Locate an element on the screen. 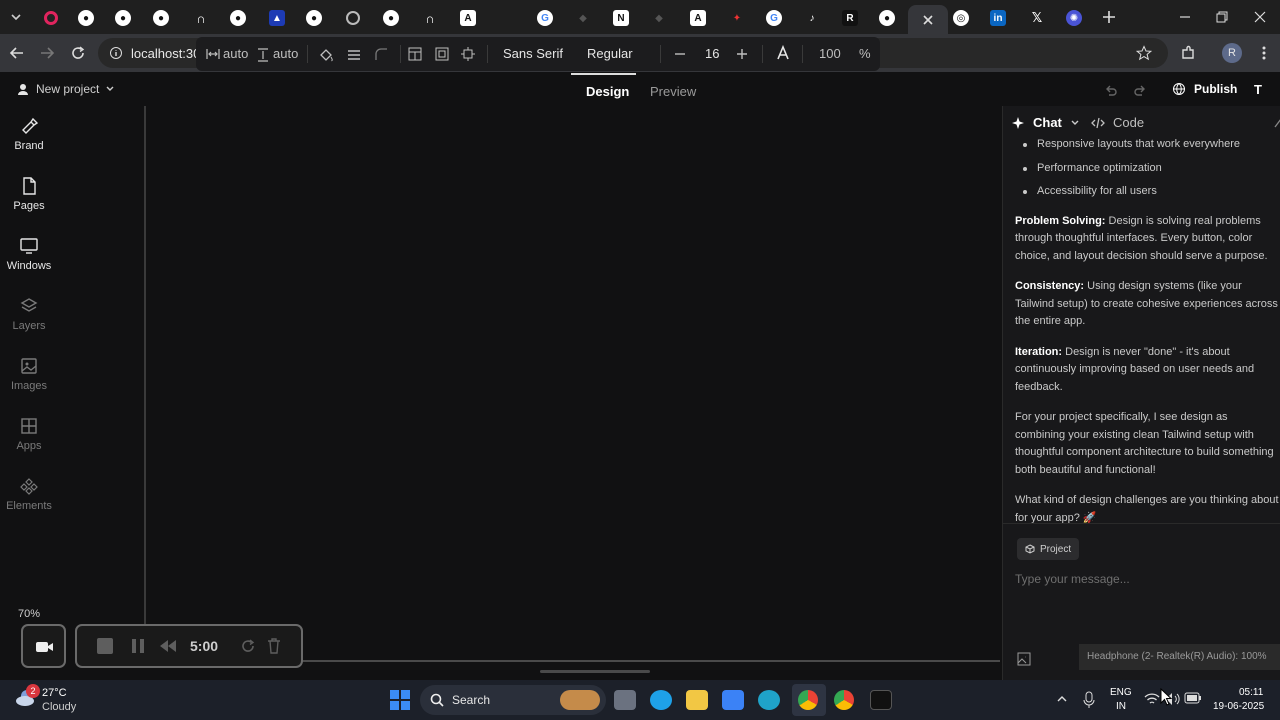 This screenshot has width=1280, height=720. browser-tab: in is located at coordinates (998, 18).